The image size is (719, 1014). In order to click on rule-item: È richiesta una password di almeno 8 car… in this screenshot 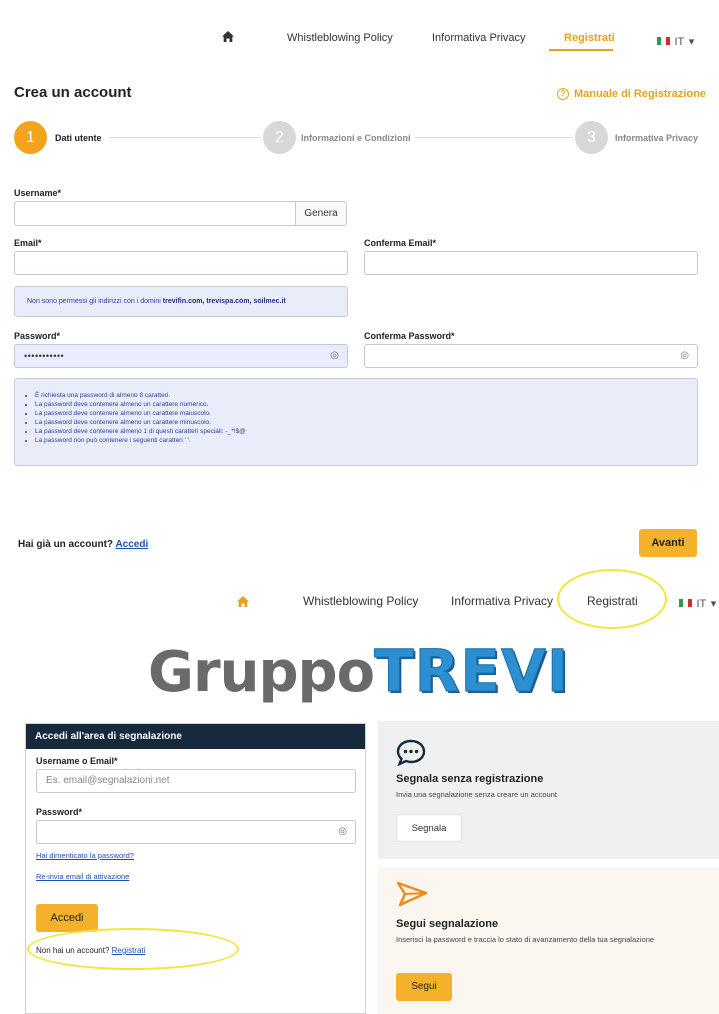, I will do `click(366, 395)`.